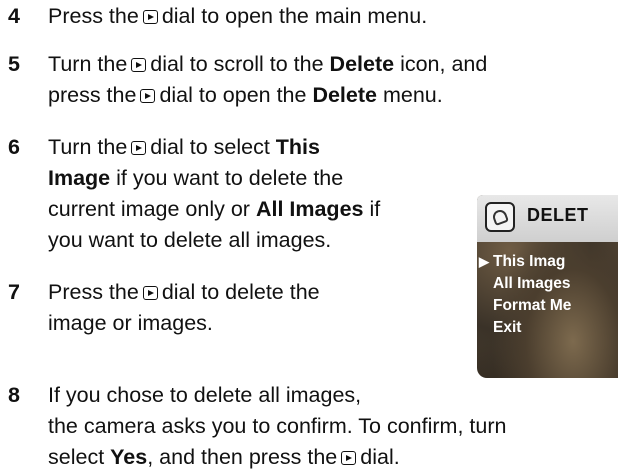  What do you see at coordinates (14, 64) in the screenshot?
I see `step-number: 5` at bounding box center [14, 64].